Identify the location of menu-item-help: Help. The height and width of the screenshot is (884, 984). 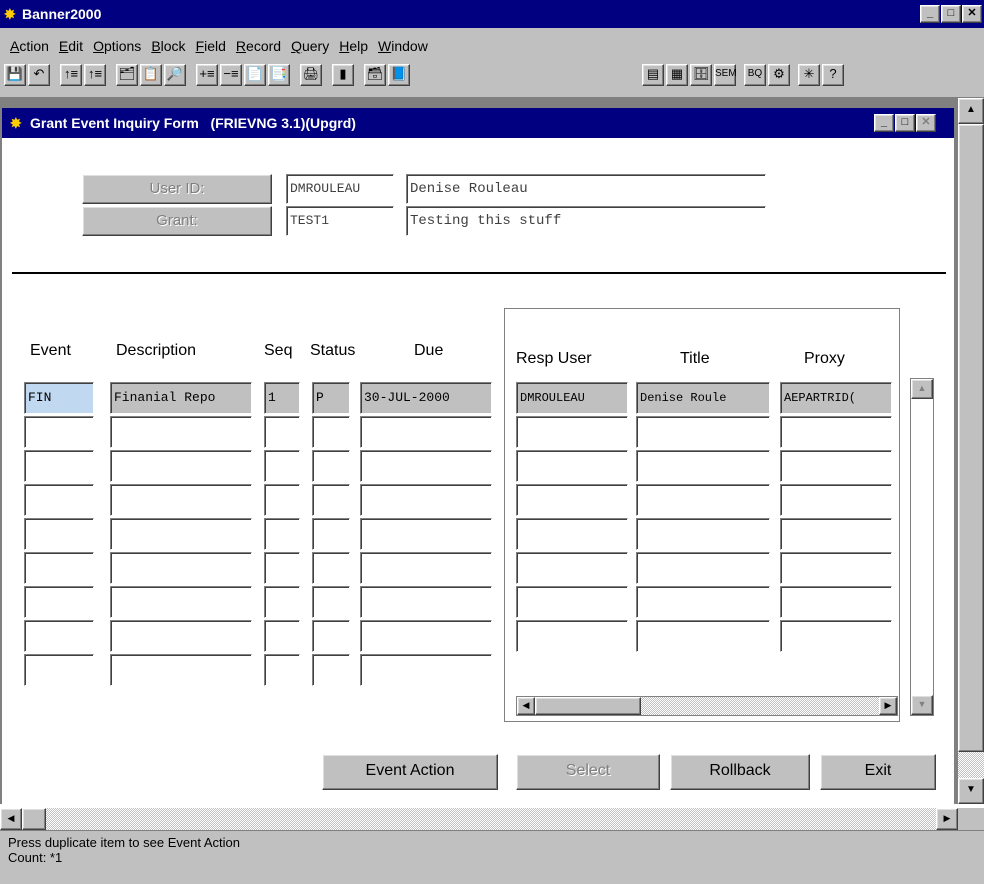
(353, 46).